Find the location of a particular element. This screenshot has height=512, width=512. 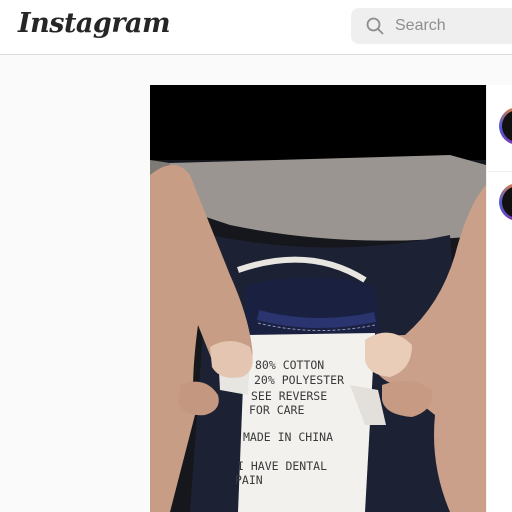

label-line: MADE IN CHINA is located at coordinates (288, 437).